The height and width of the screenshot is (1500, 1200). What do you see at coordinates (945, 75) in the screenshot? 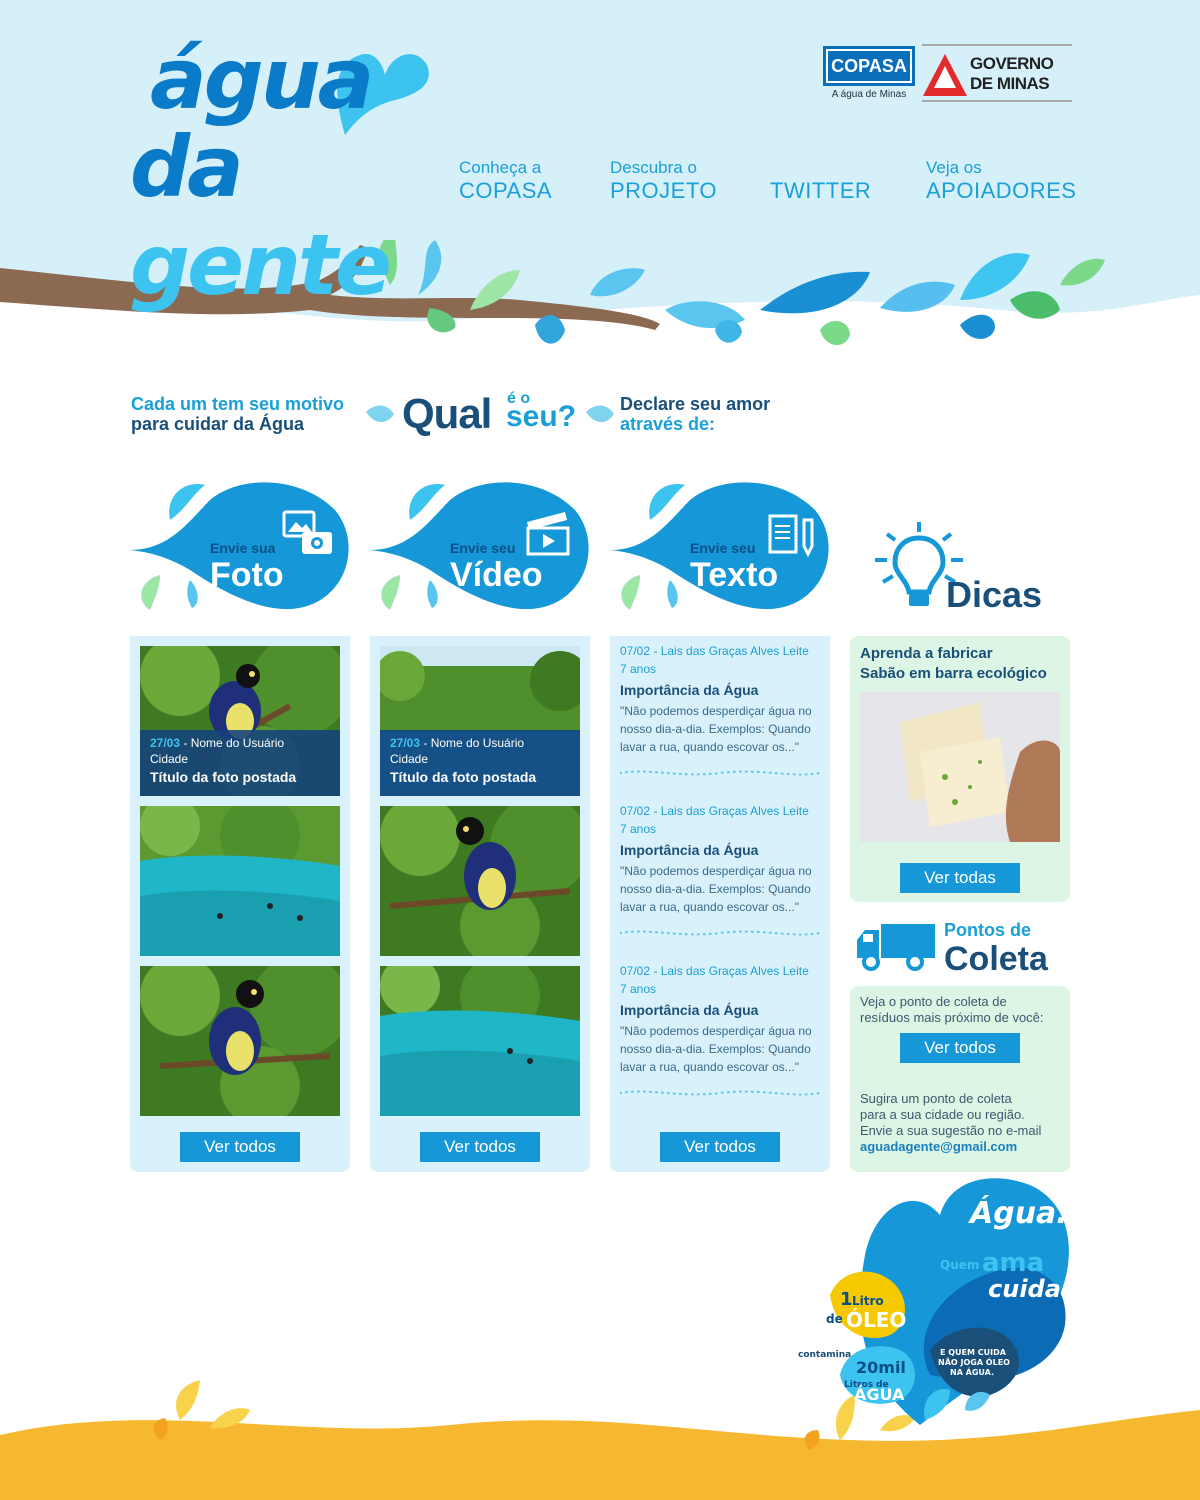
I see `triangle-icon` at bounding box center [945, 75].